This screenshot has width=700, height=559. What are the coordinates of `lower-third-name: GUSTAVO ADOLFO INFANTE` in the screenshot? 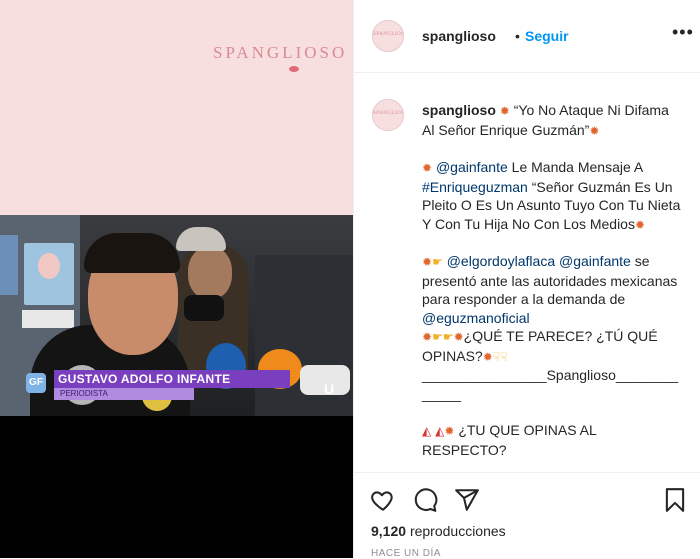 It's located at (172, 379).